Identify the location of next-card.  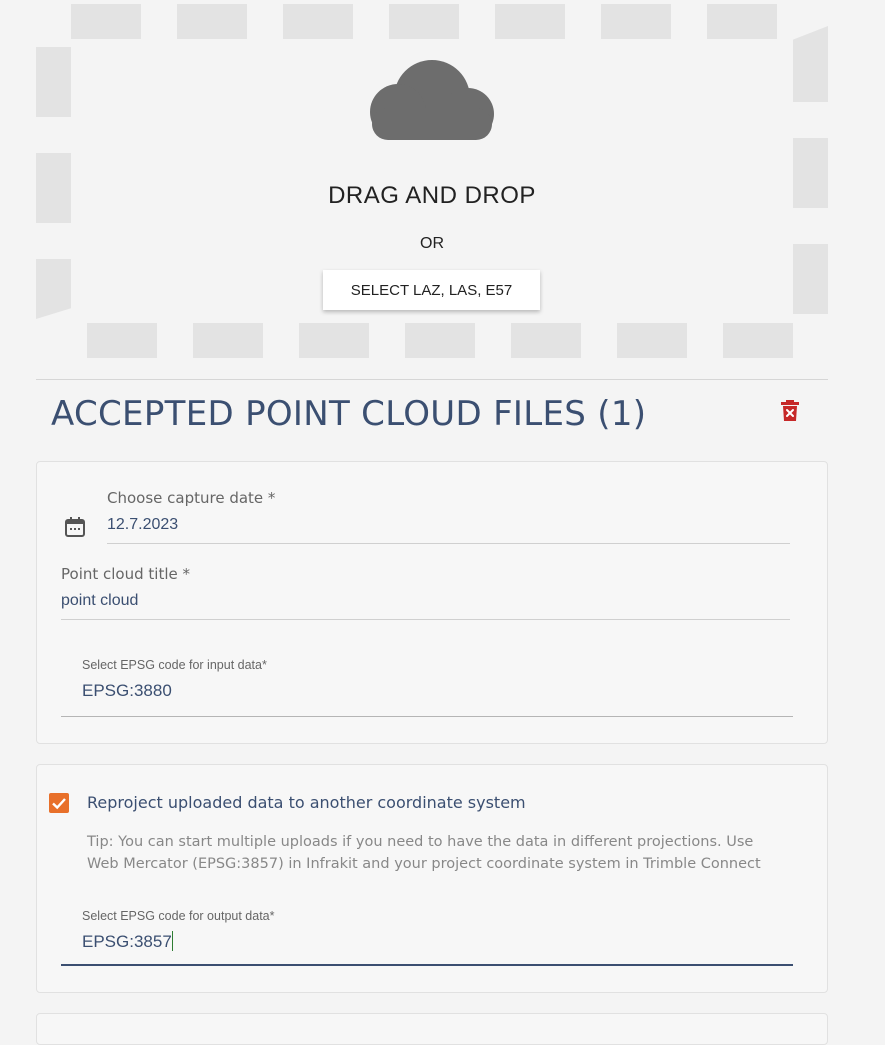
(432, 1029).